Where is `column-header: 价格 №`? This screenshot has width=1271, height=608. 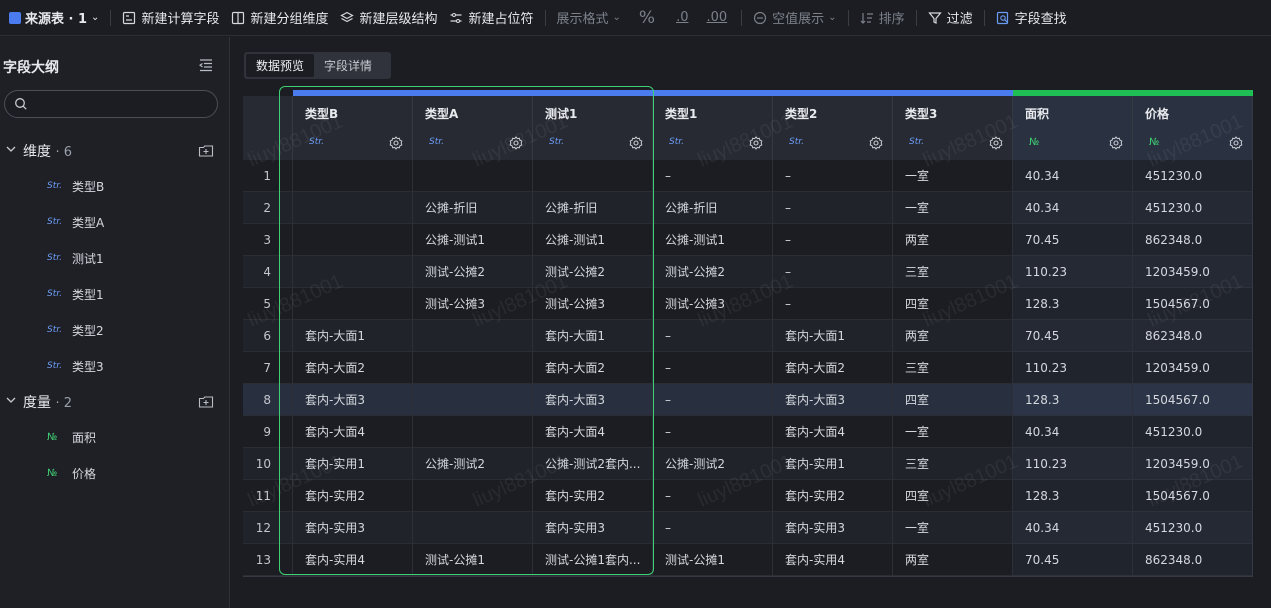 column-header: 价格 № is located at coordinates (1193, 128).